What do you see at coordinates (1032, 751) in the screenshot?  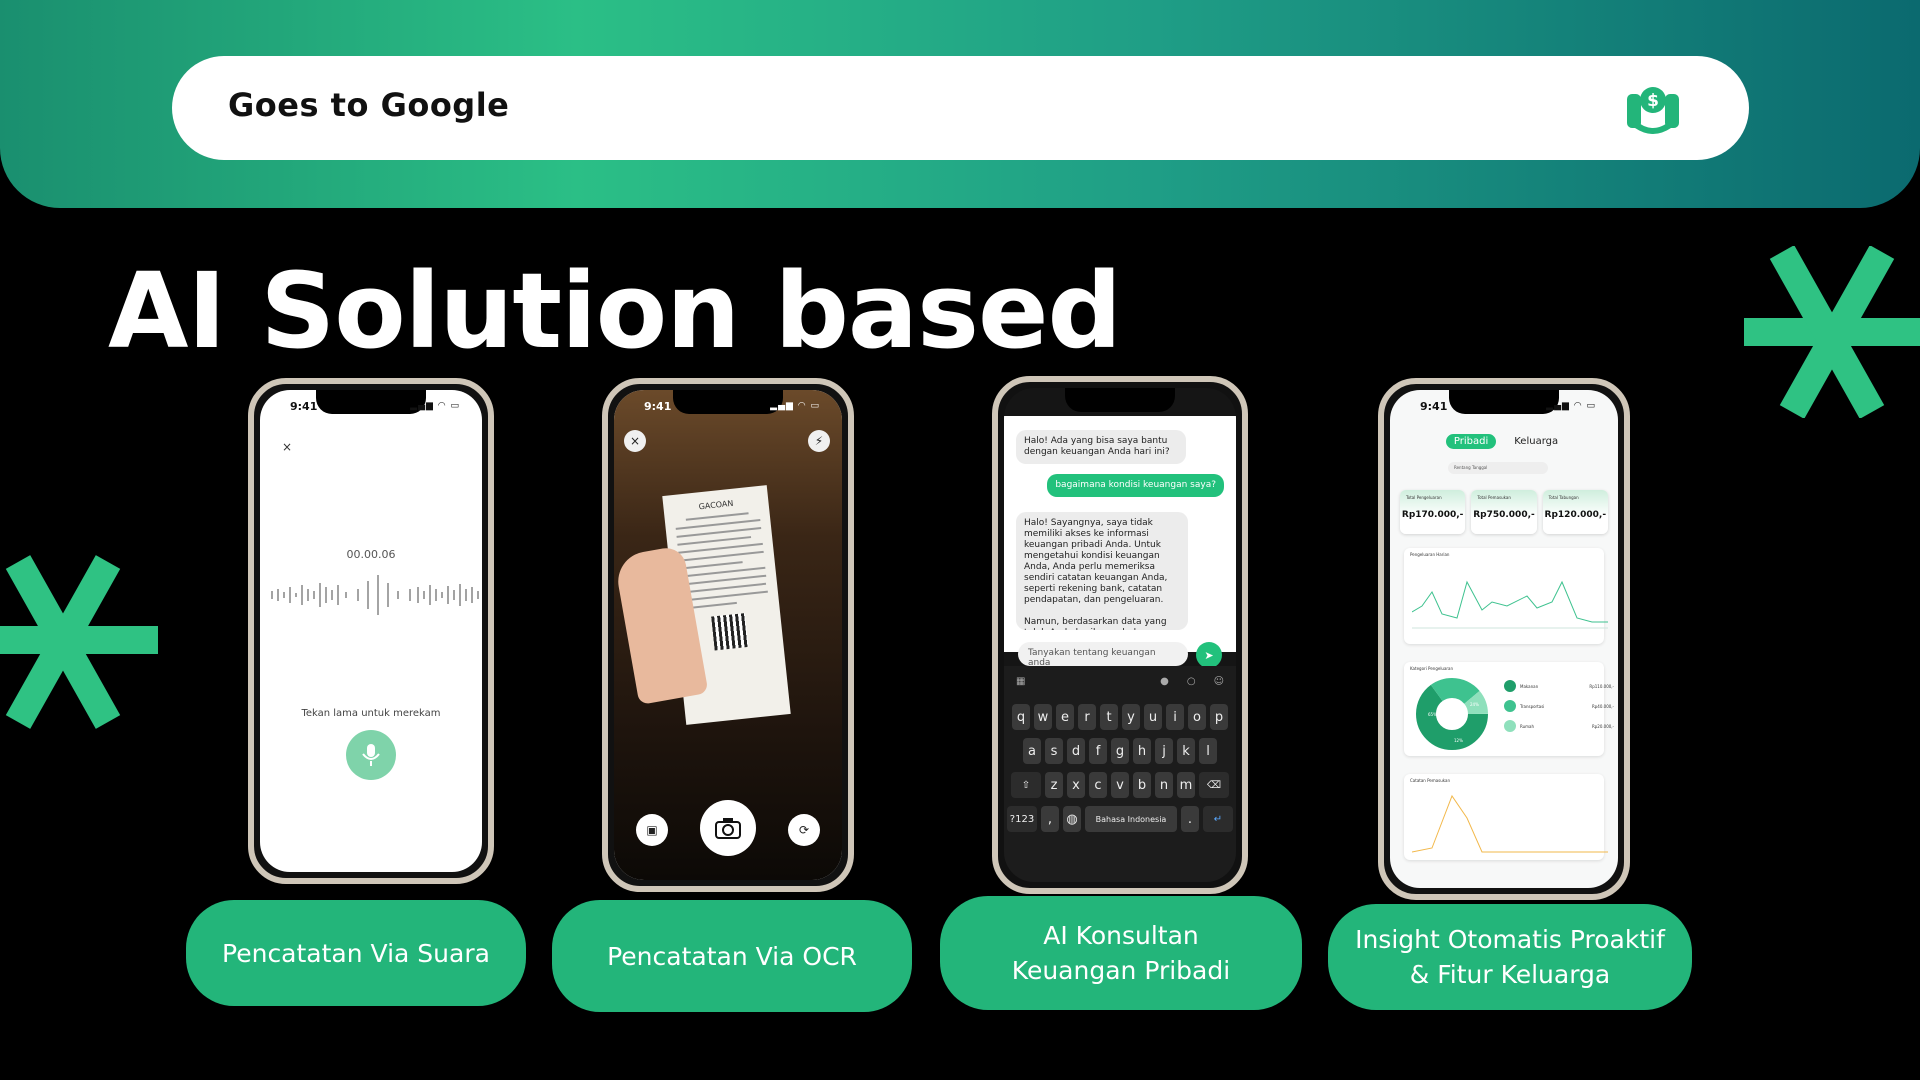 I see `key-a: a` at bounding box center [1032, 751].